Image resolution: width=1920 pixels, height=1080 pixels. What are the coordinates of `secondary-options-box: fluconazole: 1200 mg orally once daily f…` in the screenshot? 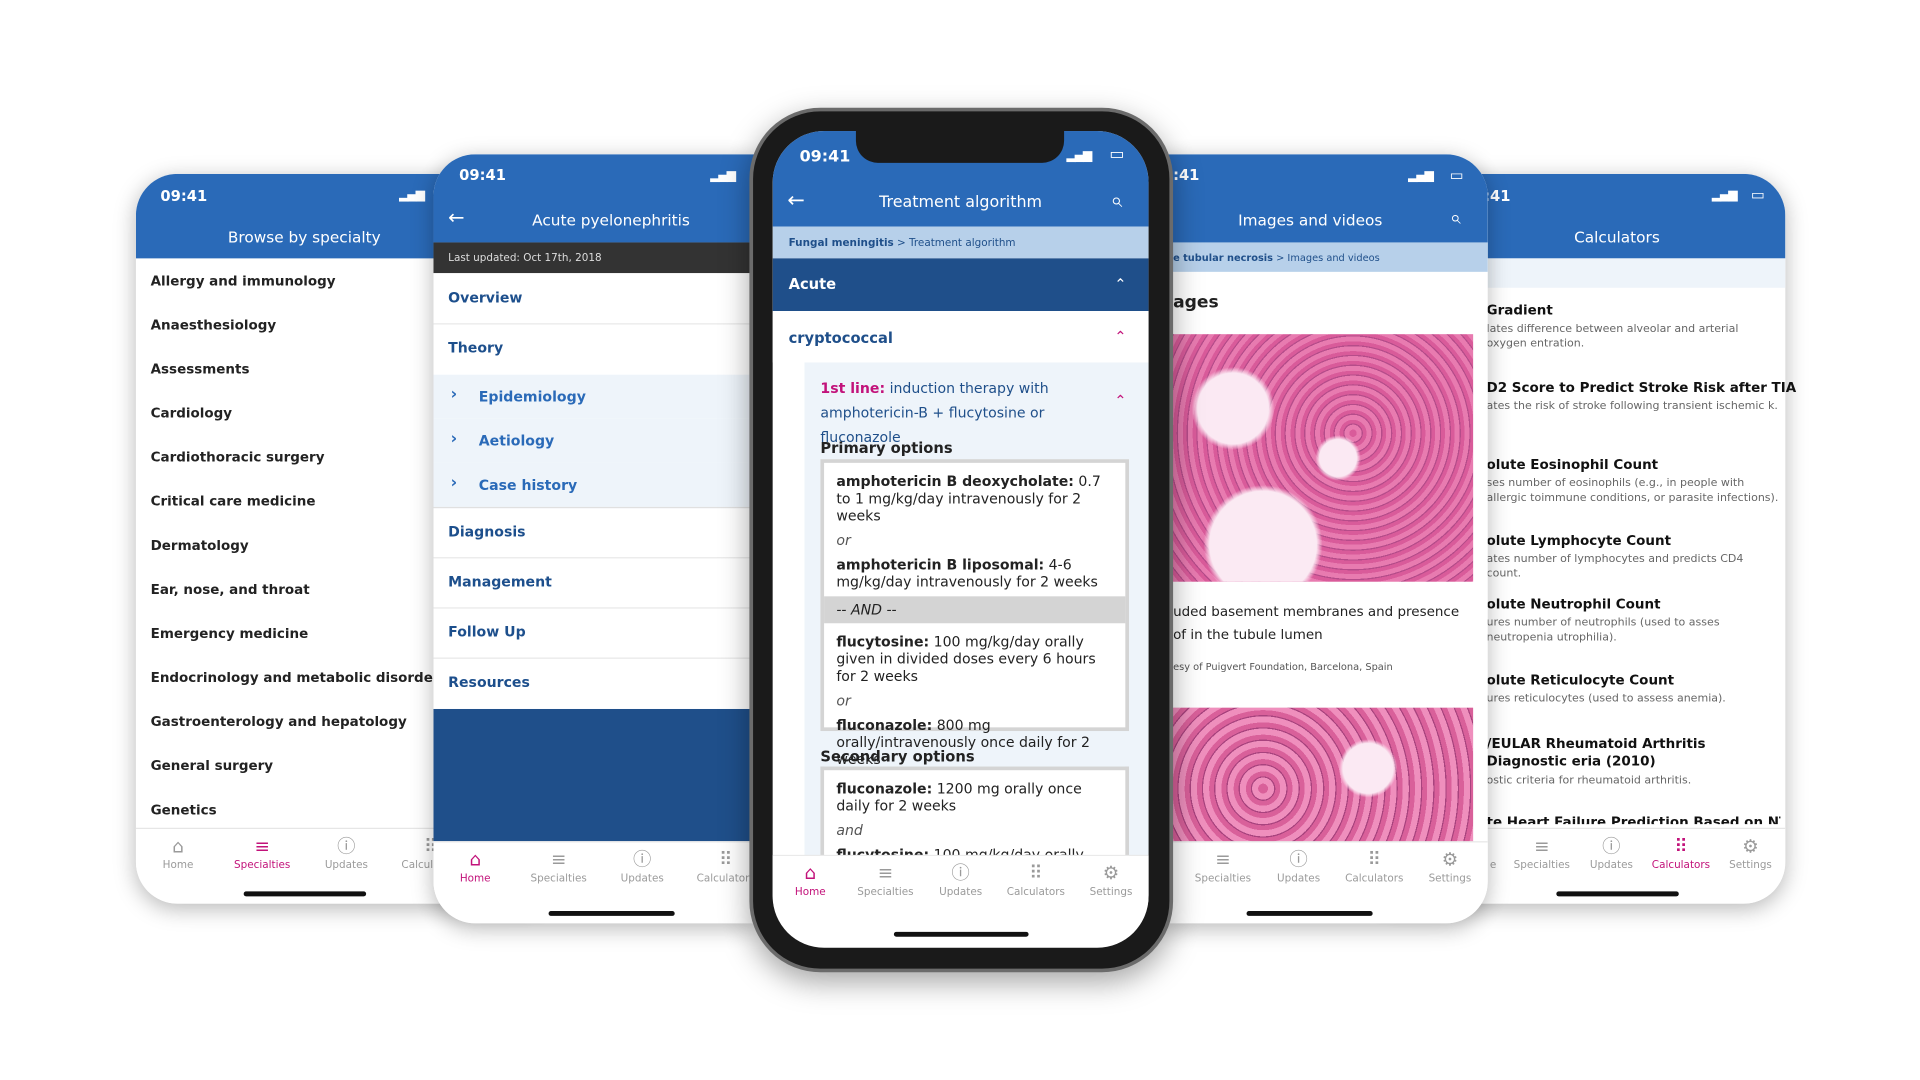 It's located at (974, 812).